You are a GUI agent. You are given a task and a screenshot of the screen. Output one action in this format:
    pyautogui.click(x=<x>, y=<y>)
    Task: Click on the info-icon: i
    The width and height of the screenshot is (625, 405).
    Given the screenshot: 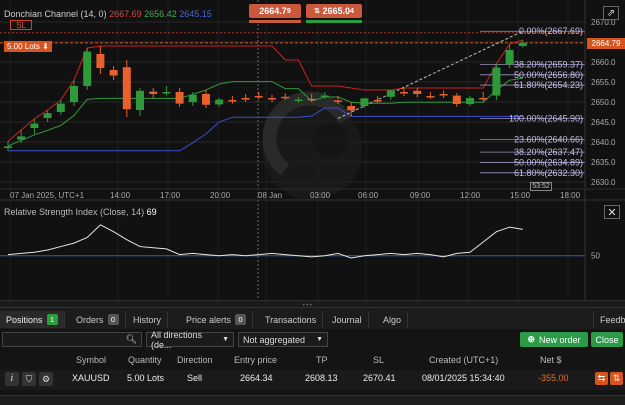 What is the action you would take?
    pyautogui.click(x=12, y=379)
    